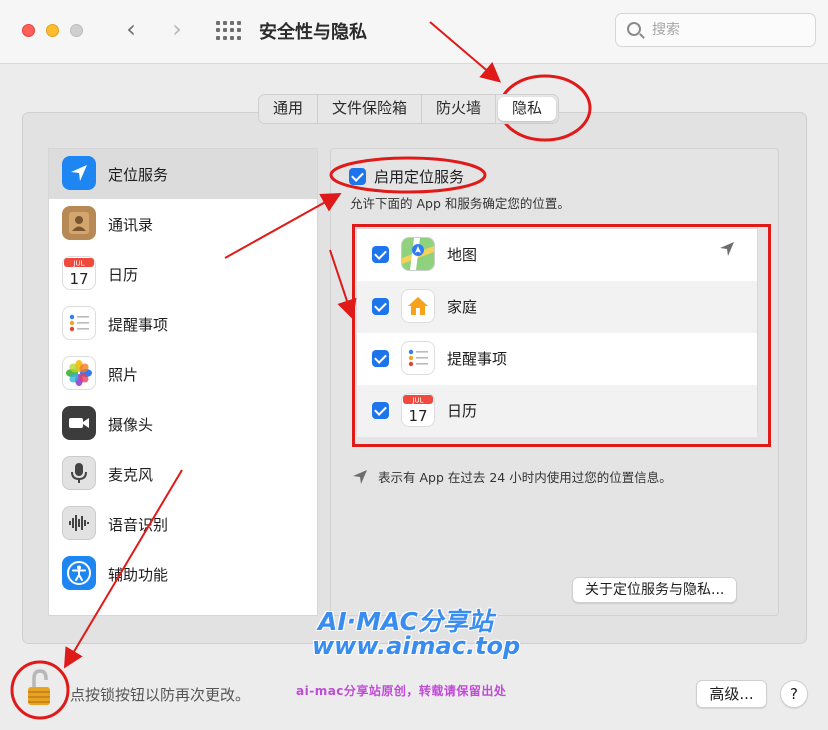 Image resolution: width=828 pixels, height=730 pixels. Describe the element at coordinates (460, 203) in the screenshot. I see `location-description: 允许下面的 App 和服务确定您的位置。` at that location.